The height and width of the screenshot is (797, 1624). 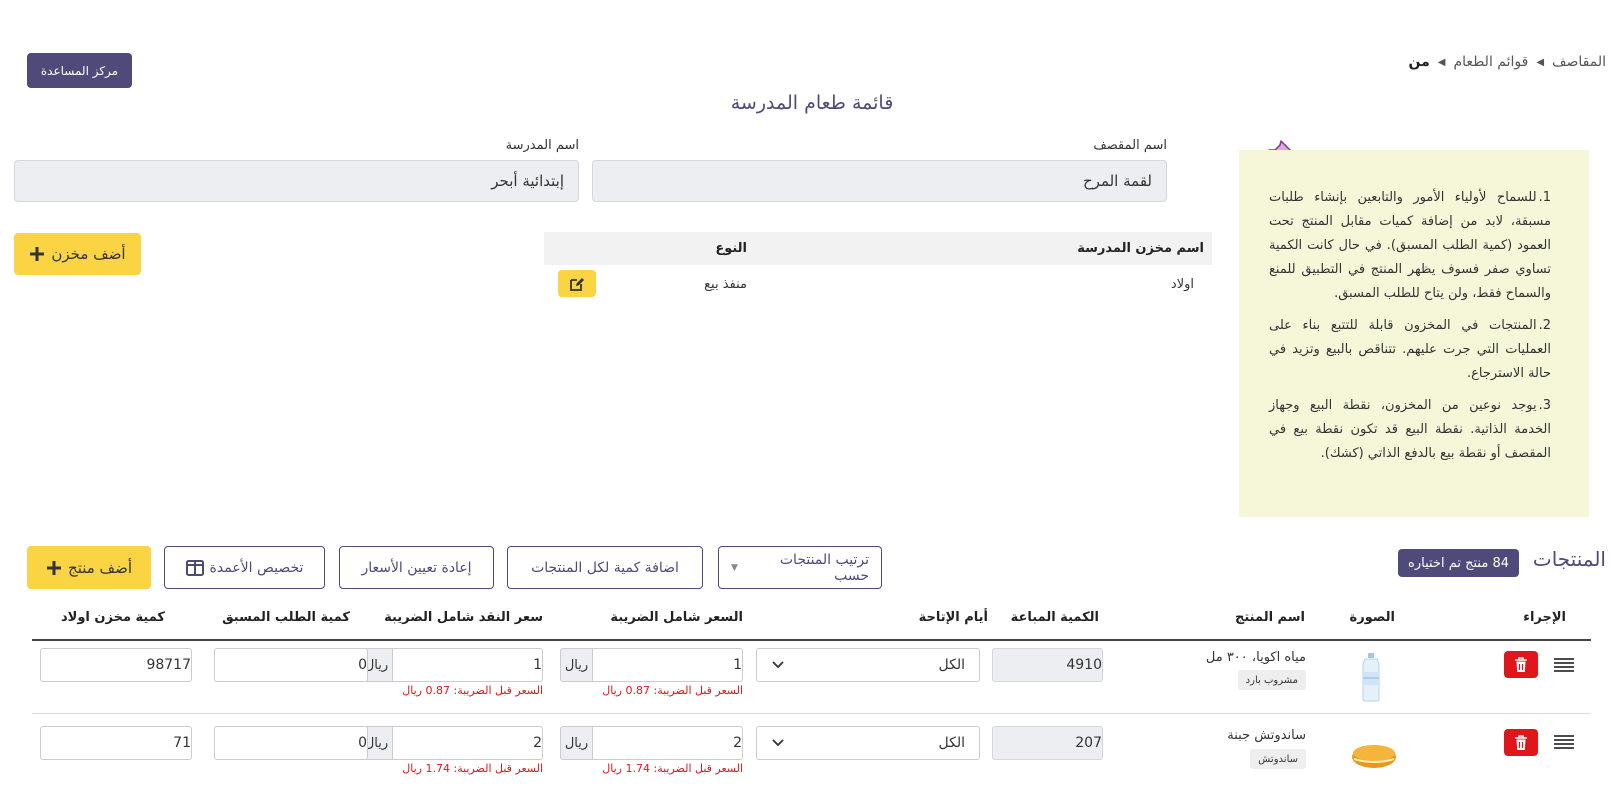 I want to click on price-input-group: 2 ريال, so click(x=651, y=743).